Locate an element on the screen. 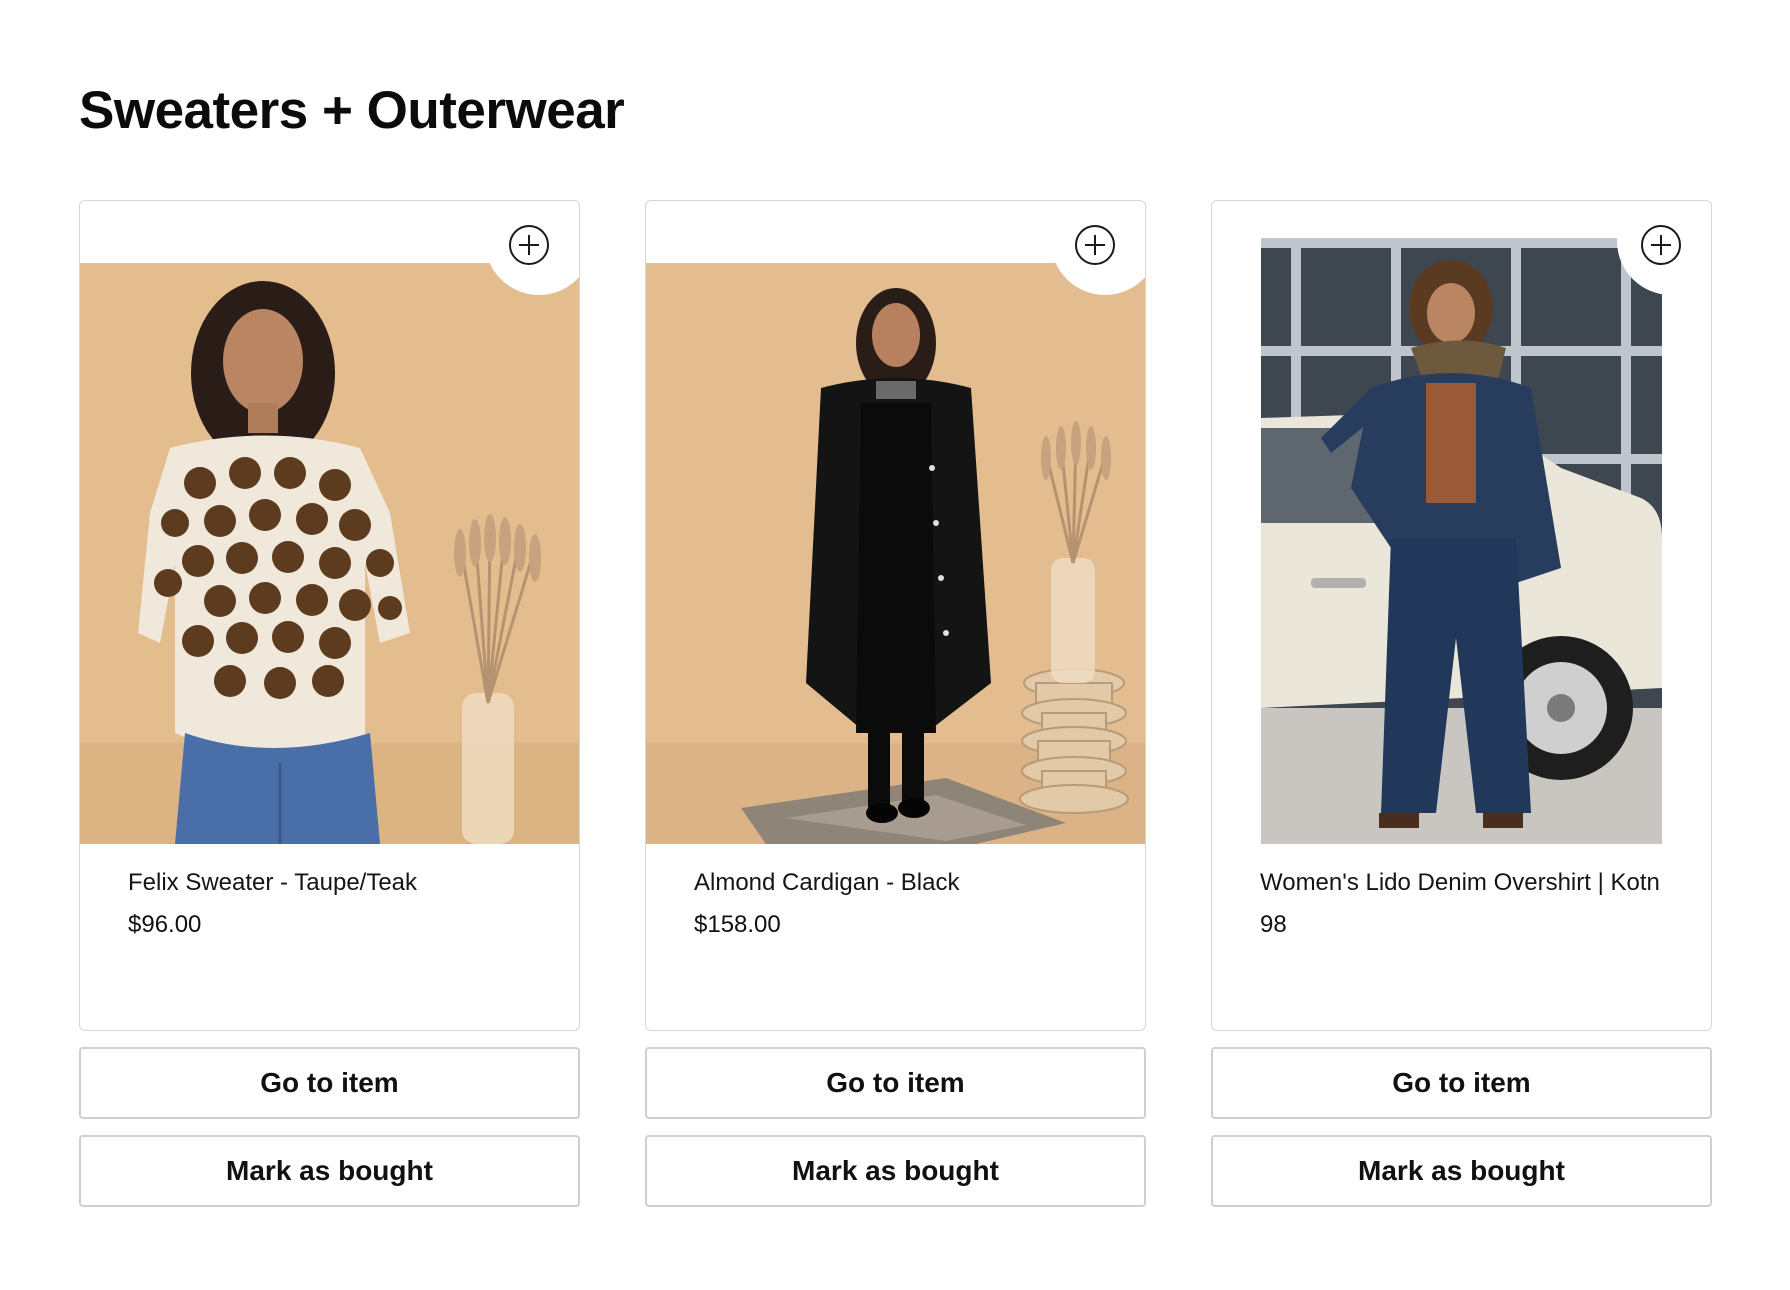 The image size is (1790, 1290). product-name: Women's Lido Denim Overshirt | Kotn is located at coordinates (1465, 883).